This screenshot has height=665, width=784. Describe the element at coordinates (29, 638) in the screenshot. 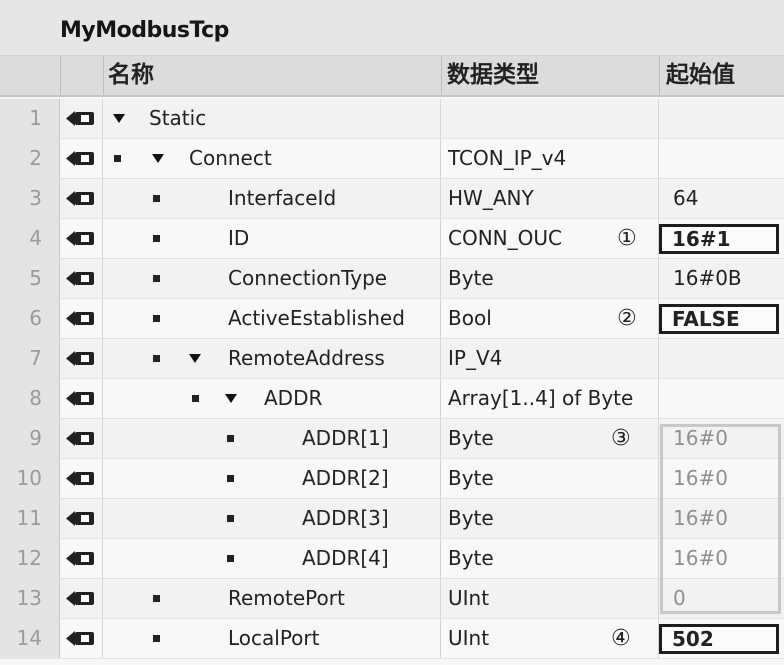

I see `row-number: 14` at that location.